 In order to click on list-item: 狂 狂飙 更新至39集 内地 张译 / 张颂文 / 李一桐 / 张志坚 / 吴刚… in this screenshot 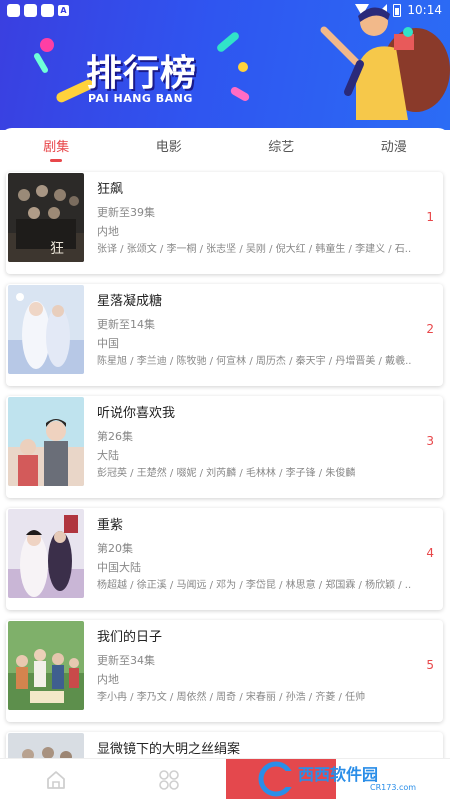, I will do `click(224, 223)`.